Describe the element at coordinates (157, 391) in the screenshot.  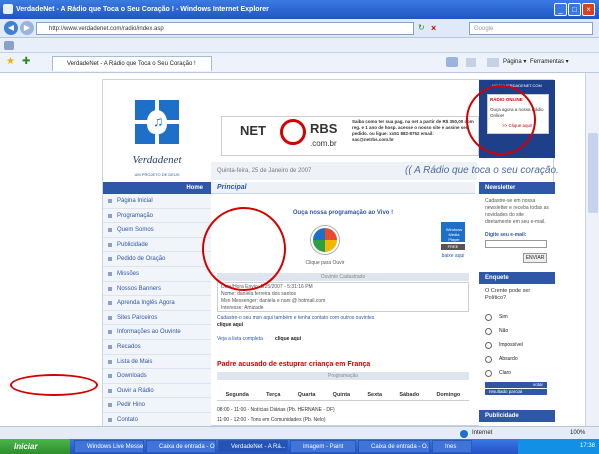
I see `nav-item-ouvir-radio: Ouvir a Rádio` at that location.